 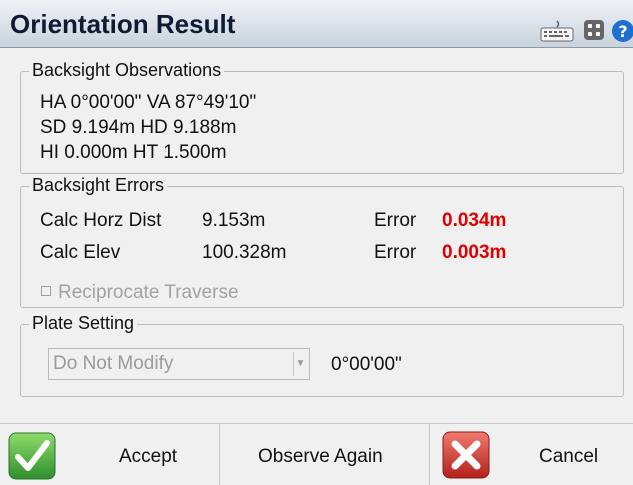 What do you see at coordinates (244, 252) in the screenshot?
I see `calc-elev-value: 100.328m` at bounding box center [244, 252].